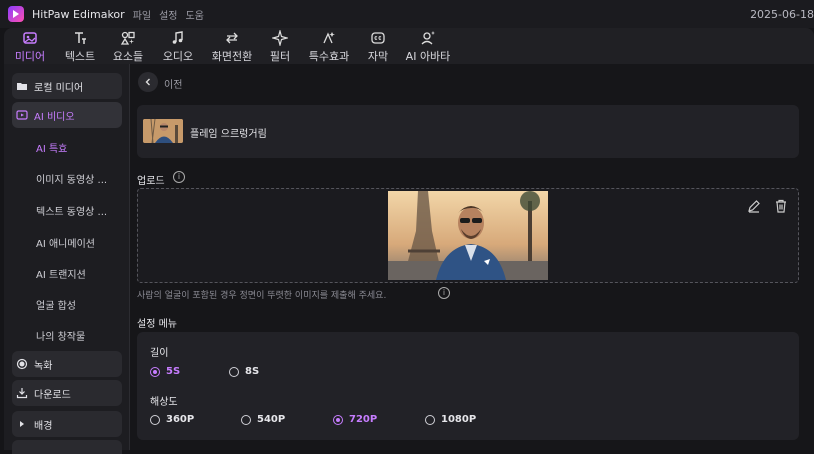  What do you see at coordinates (78, 14) in the screenshot?
I see `app-title: HitPaw Edimakor` at bounding box center [78, 14].